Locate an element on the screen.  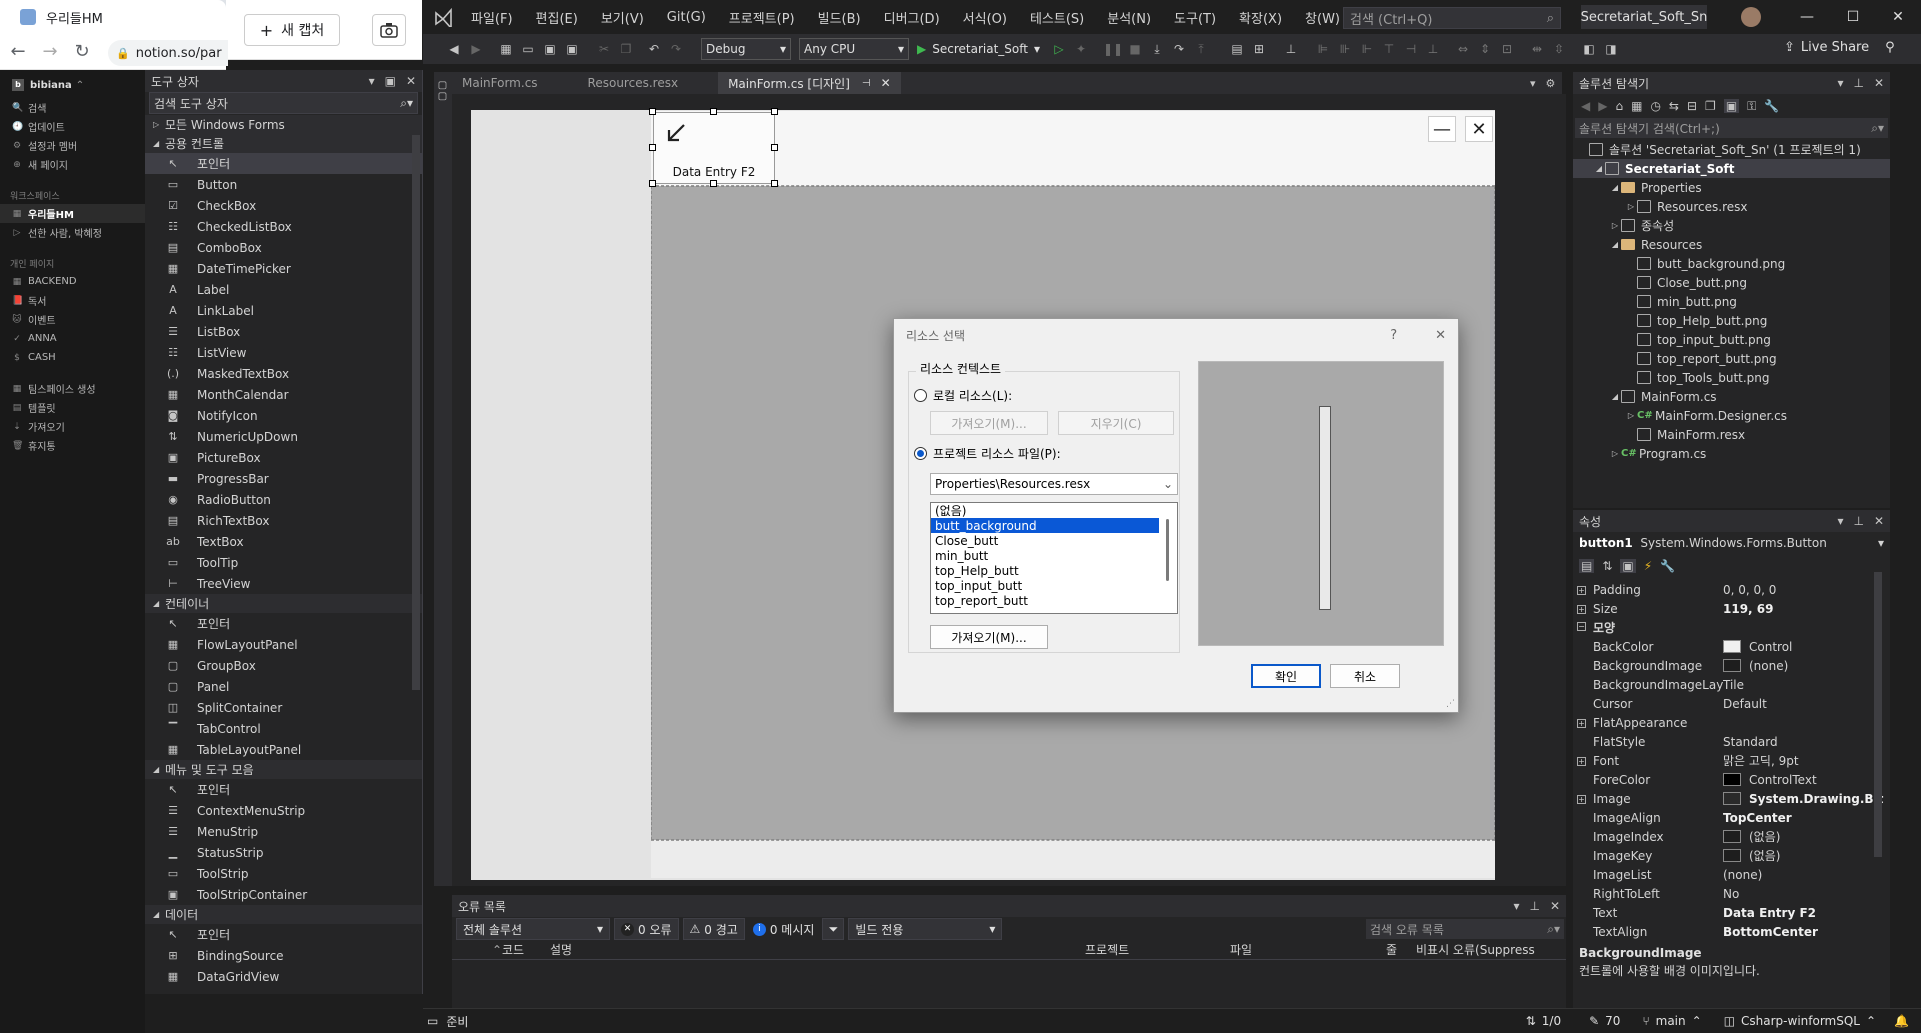
hot-reload-icon: ✦ is located at coordinates (1081, 49).